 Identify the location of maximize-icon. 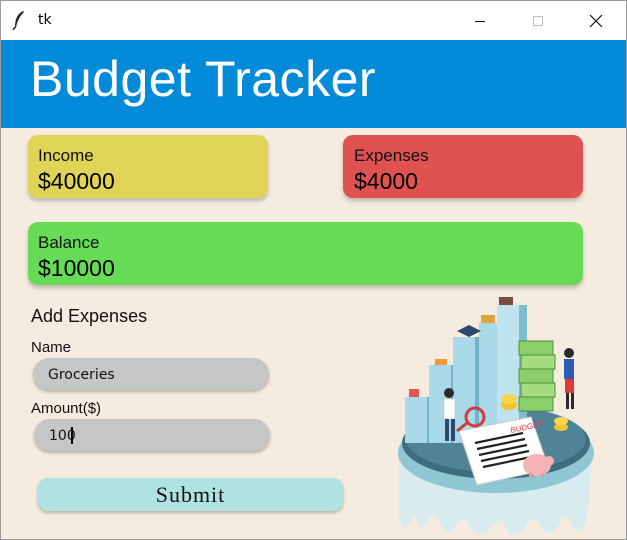
(538, 20).